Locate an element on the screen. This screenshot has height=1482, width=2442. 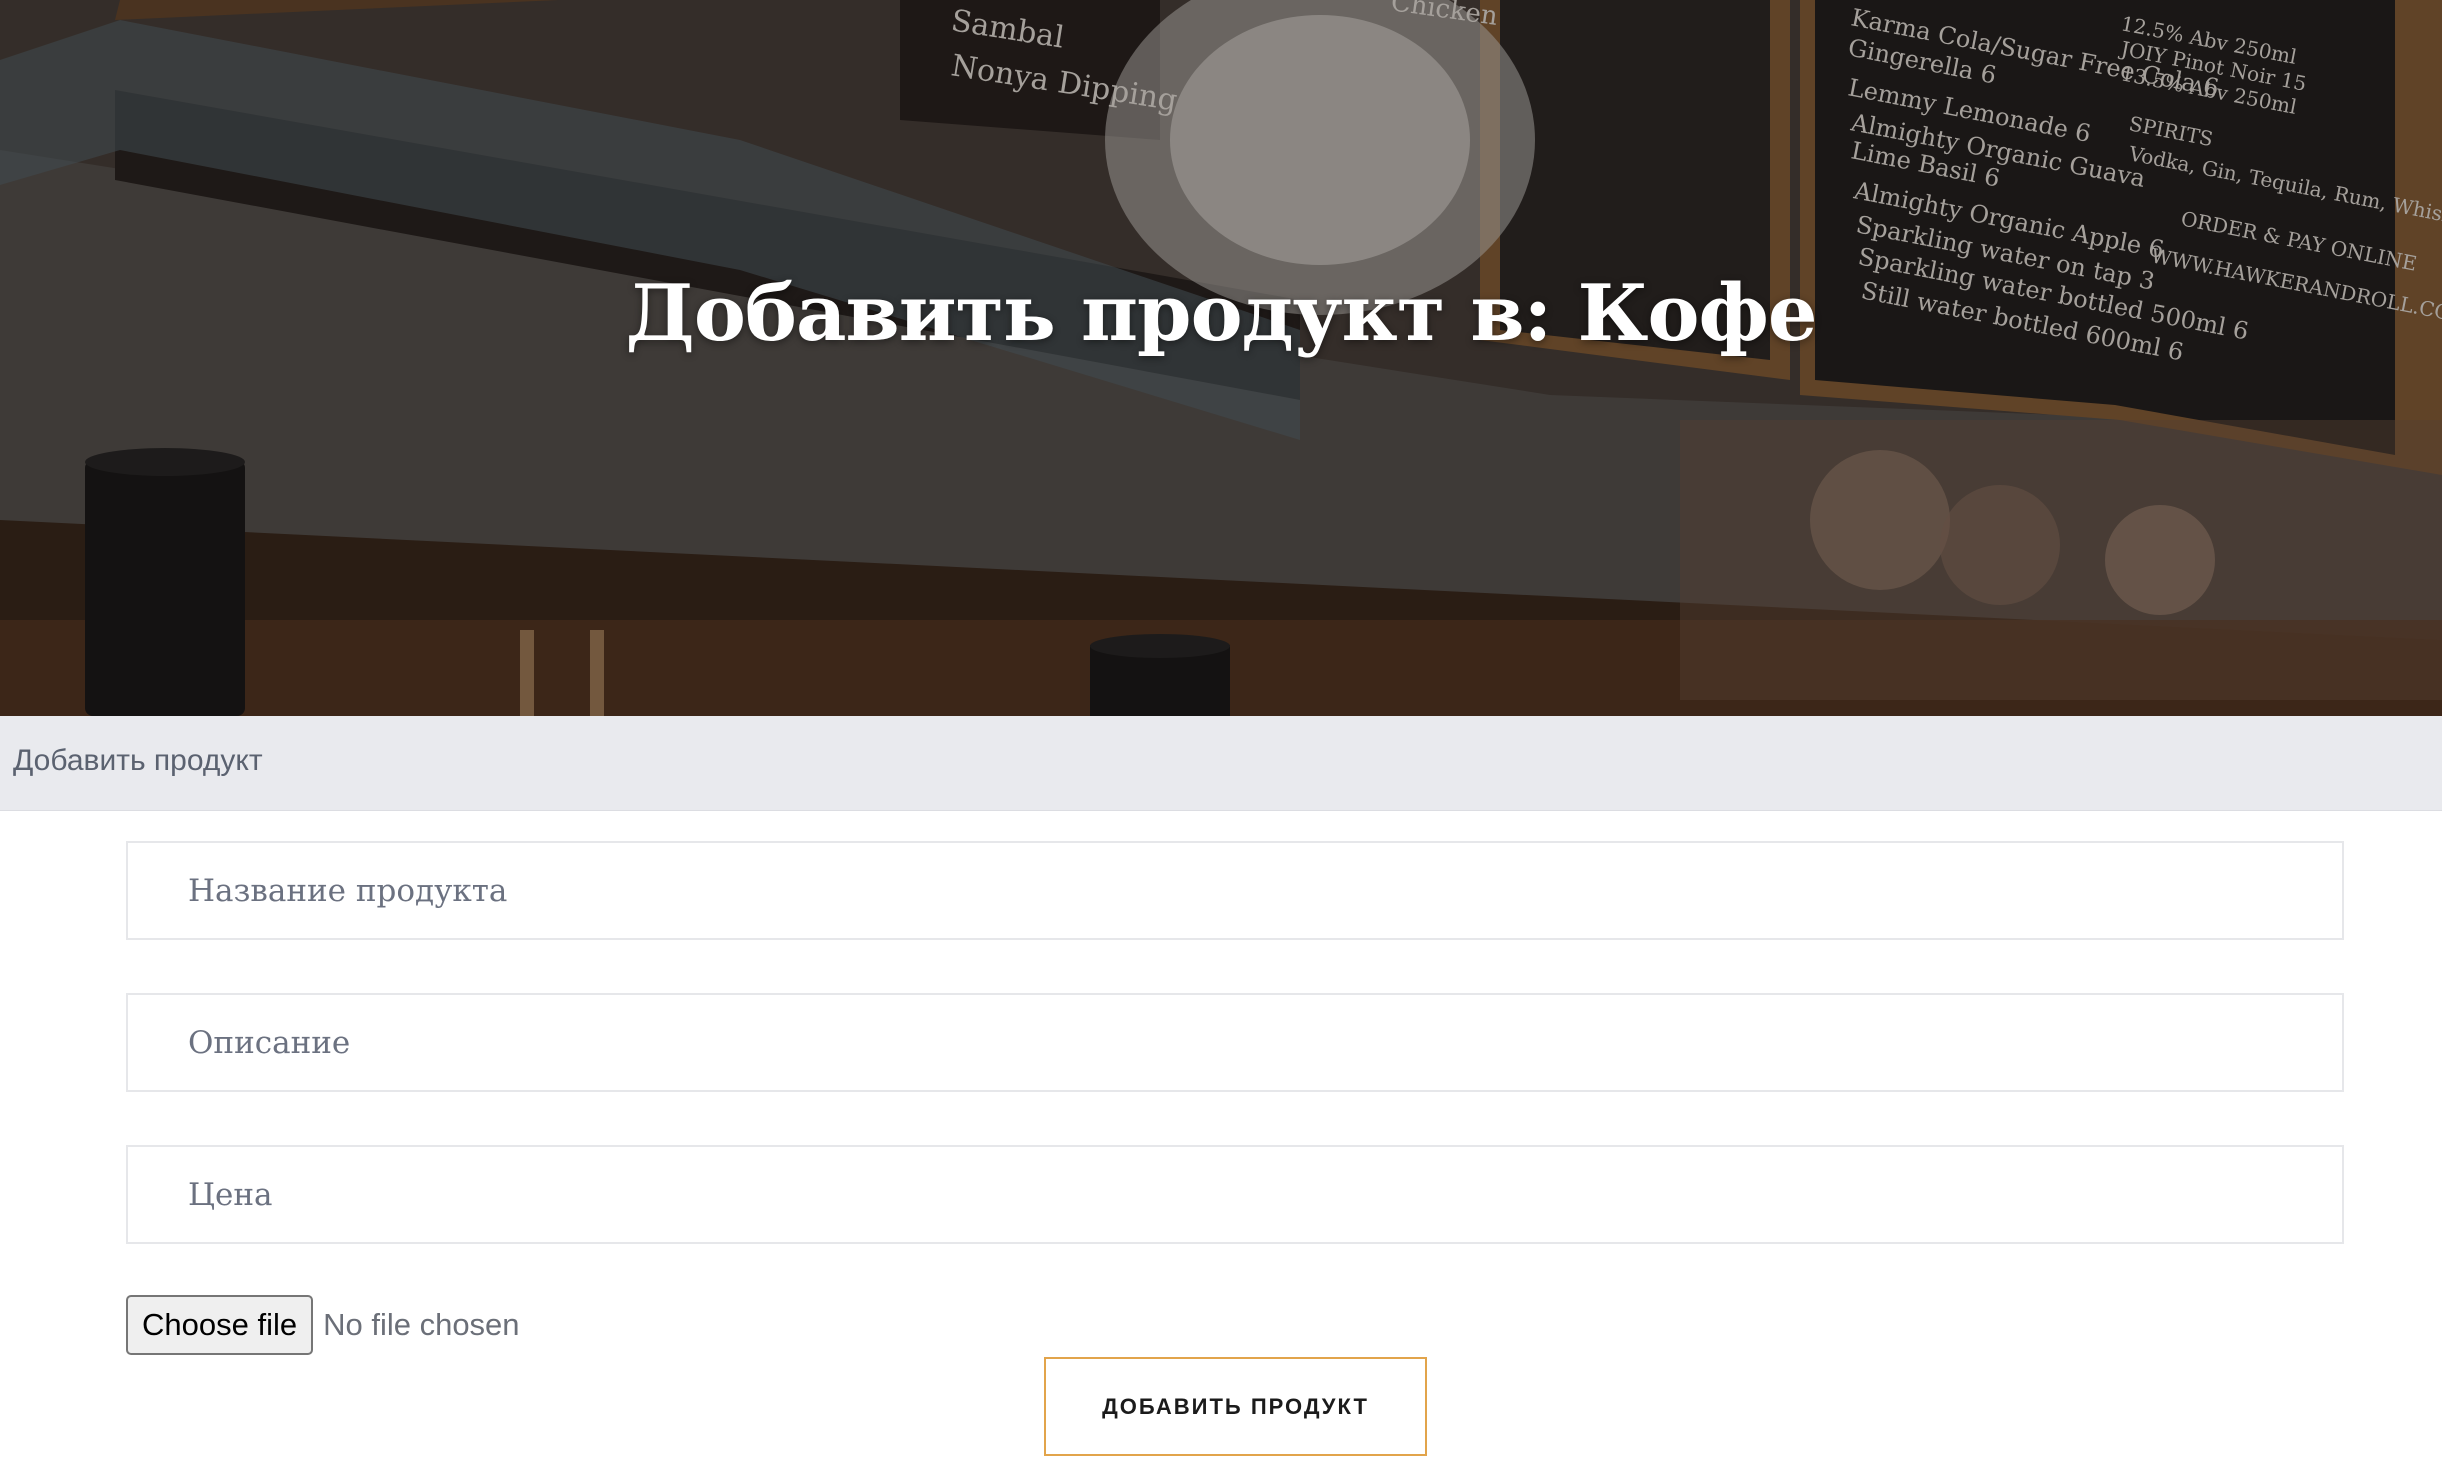
card-header-title: Добавить продукт is located at coordinates (138, 760).